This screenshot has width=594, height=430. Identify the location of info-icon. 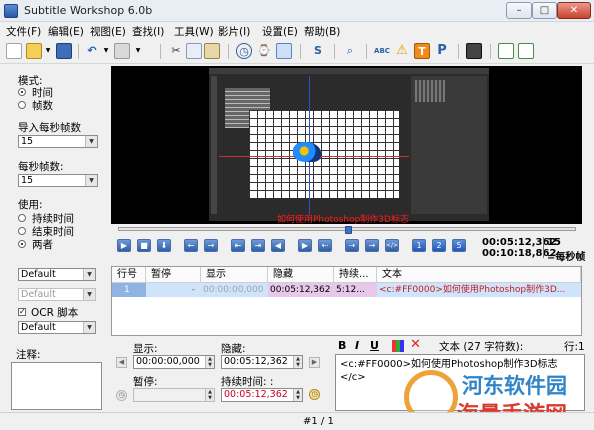
(506, 51).